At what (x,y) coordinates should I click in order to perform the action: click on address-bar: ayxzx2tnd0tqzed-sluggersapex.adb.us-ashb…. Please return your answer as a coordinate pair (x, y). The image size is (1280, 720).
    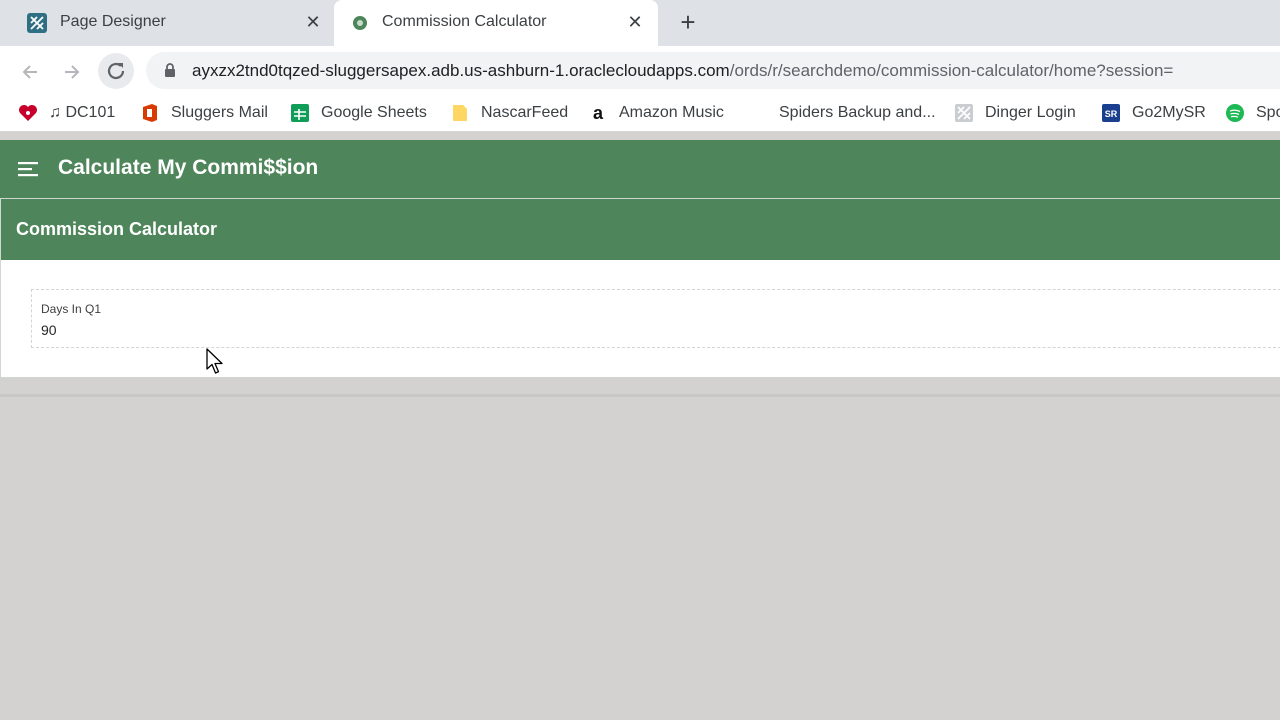
    Looking at the image, I should click on (713, 70).